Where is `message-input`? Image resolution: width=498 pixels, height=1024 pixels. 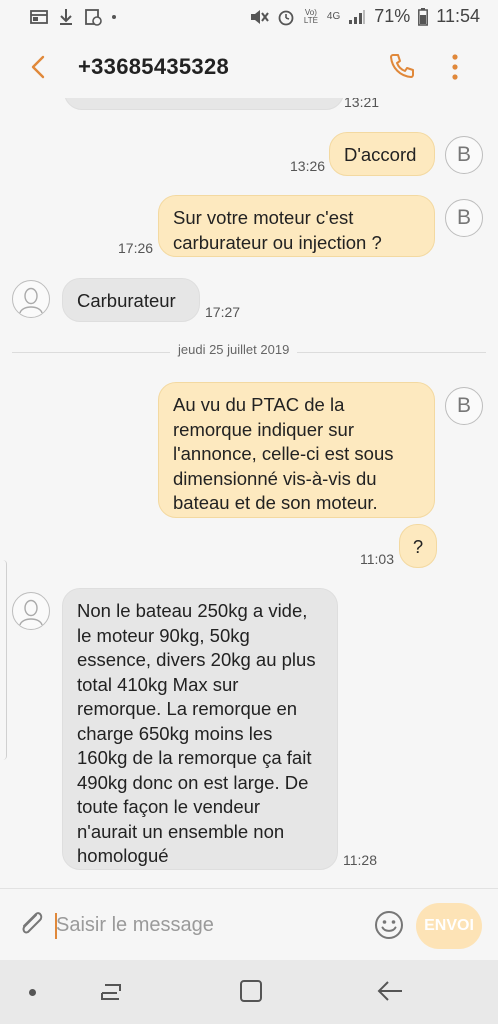 message-input is located at coordinates (206, 925).